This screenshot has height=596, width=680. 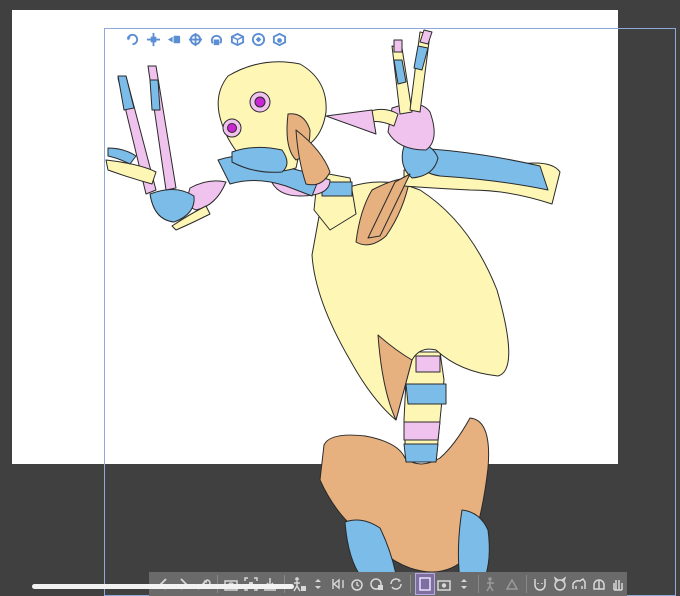 I want to click on hand-gesture-icon, so click(x=619, y=584).